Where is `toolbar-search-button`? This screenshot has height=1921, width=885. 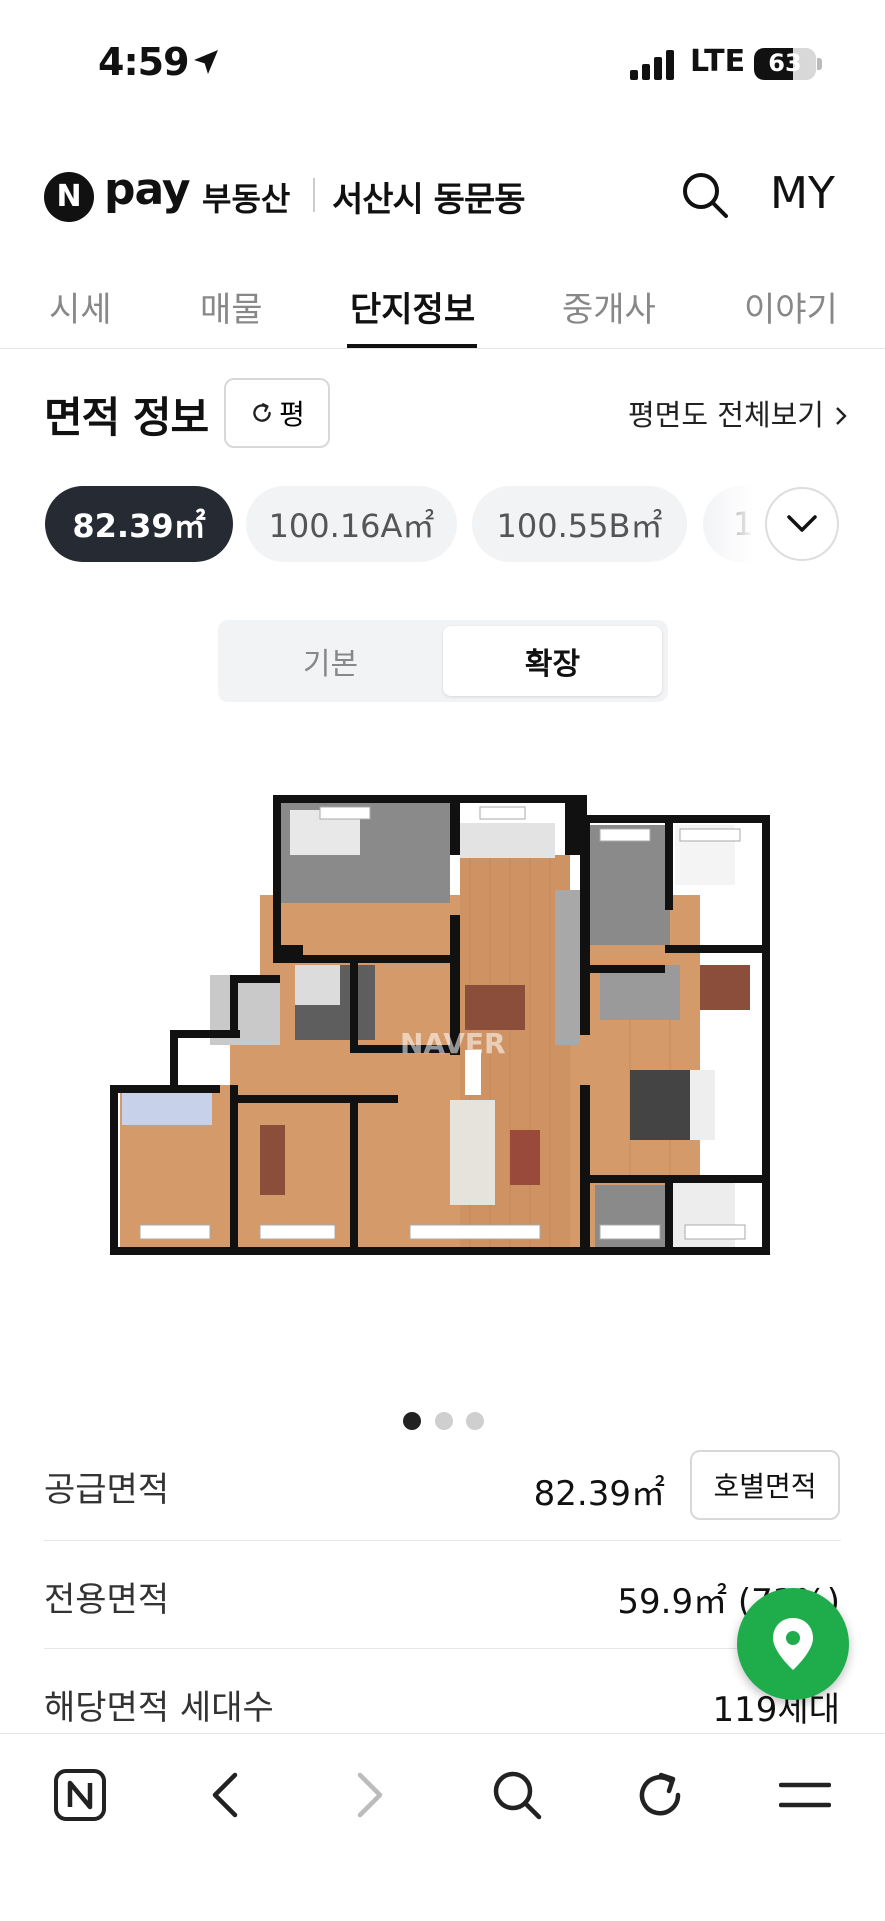
toolbar-search-button is located at coordinates (517, 1795).